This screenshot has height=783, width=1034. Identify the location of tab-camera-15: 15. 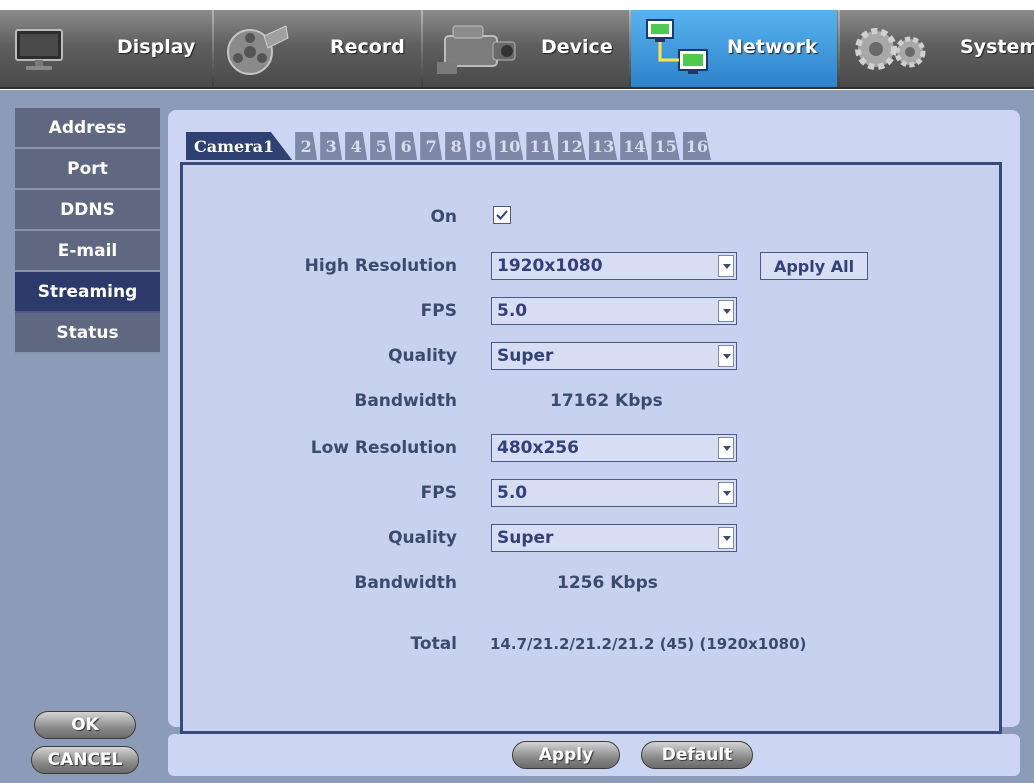
(665, 146).